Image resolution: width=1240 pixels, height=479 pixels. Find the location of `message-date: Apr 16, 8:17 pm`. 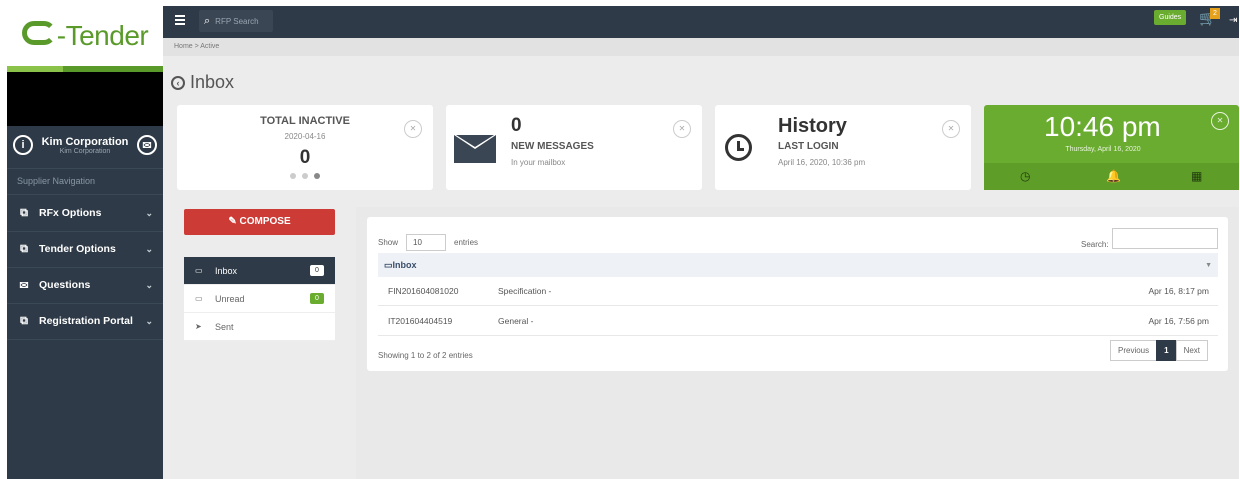

message-date: Apr 16, 8:17 pm is located at coordinates (1178, 291).